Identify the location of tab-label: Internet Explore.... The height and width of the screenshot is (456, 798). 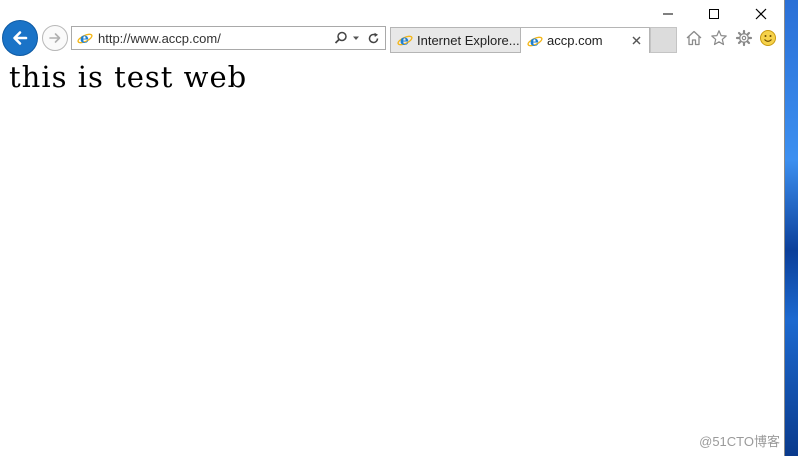
(468, 40).